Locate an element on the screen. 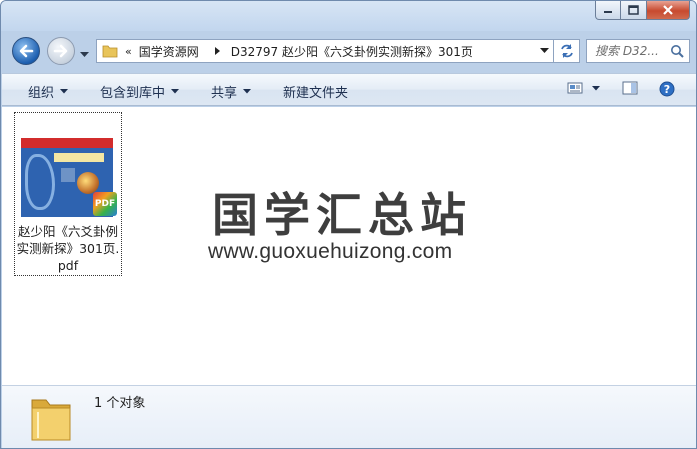 The image size is (697, 449). details-pane: 1 个对象 is located at coordinates (349, 416).